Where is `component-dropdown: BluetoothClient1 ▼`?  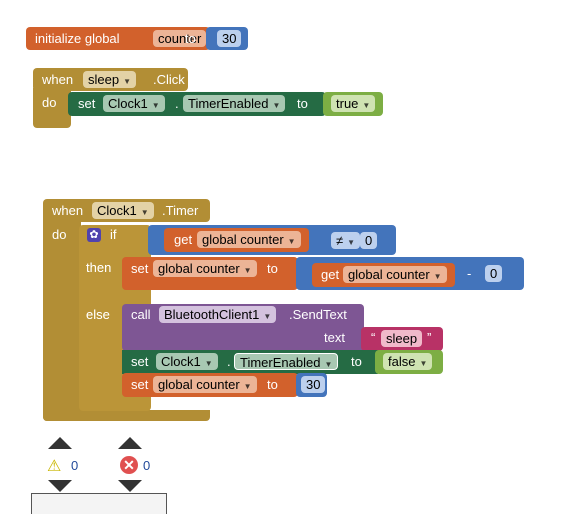 component-dropdown: BluetoothClient1 ▼ is located at coordinates (218, 314).